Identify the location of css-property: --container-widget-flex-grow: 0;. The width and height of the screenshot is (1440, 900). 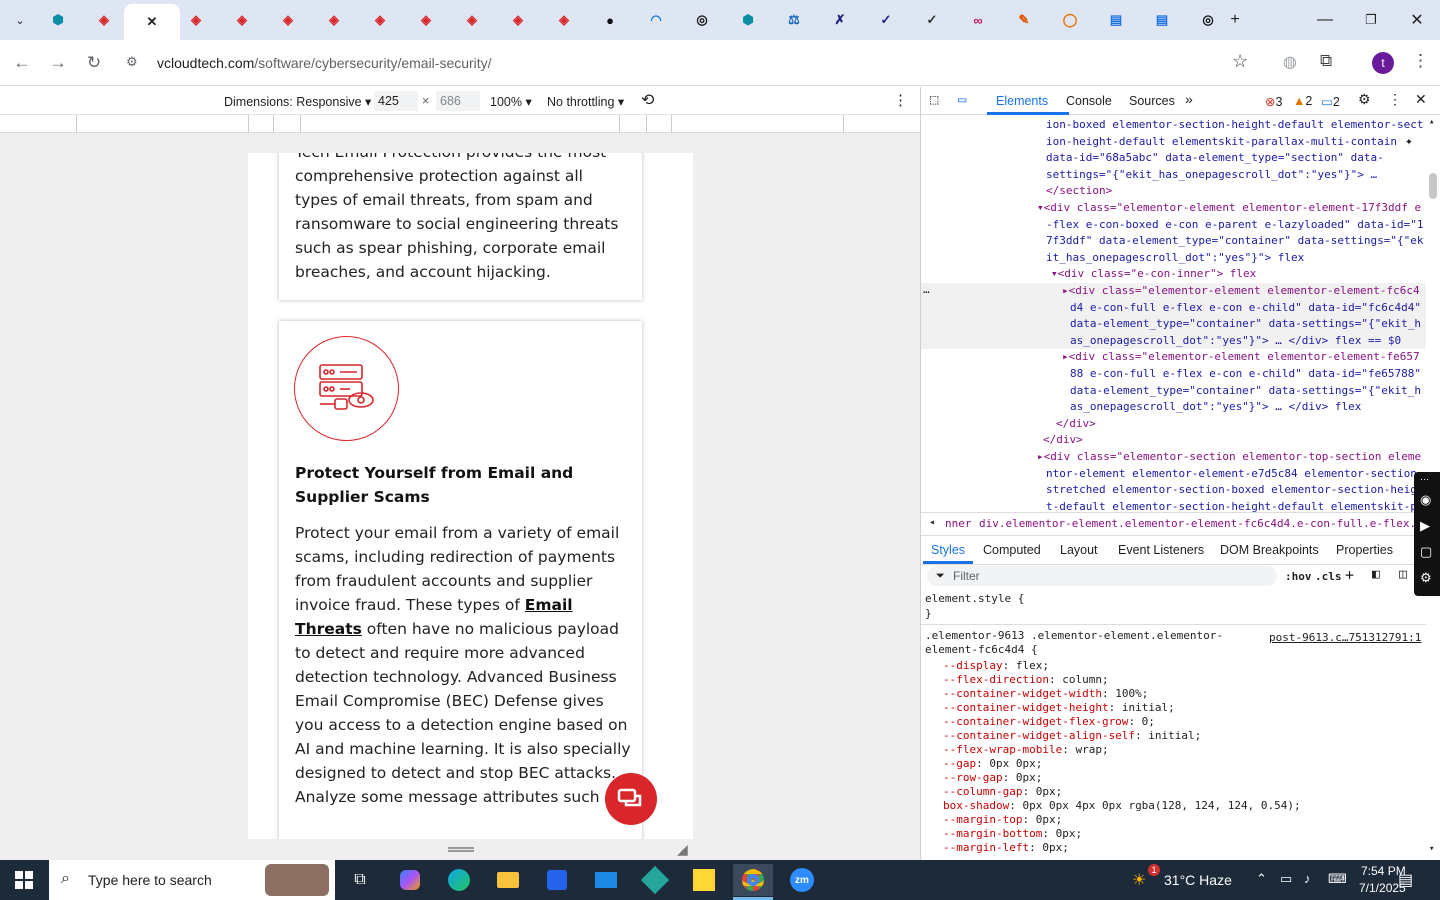
(1049, 721).